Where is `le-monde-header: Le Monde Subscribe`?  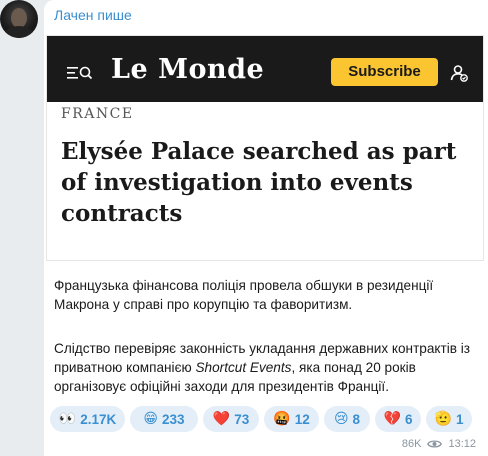 le-monde-header: Le Monde Subscribe is located at coordinates (265, 69).